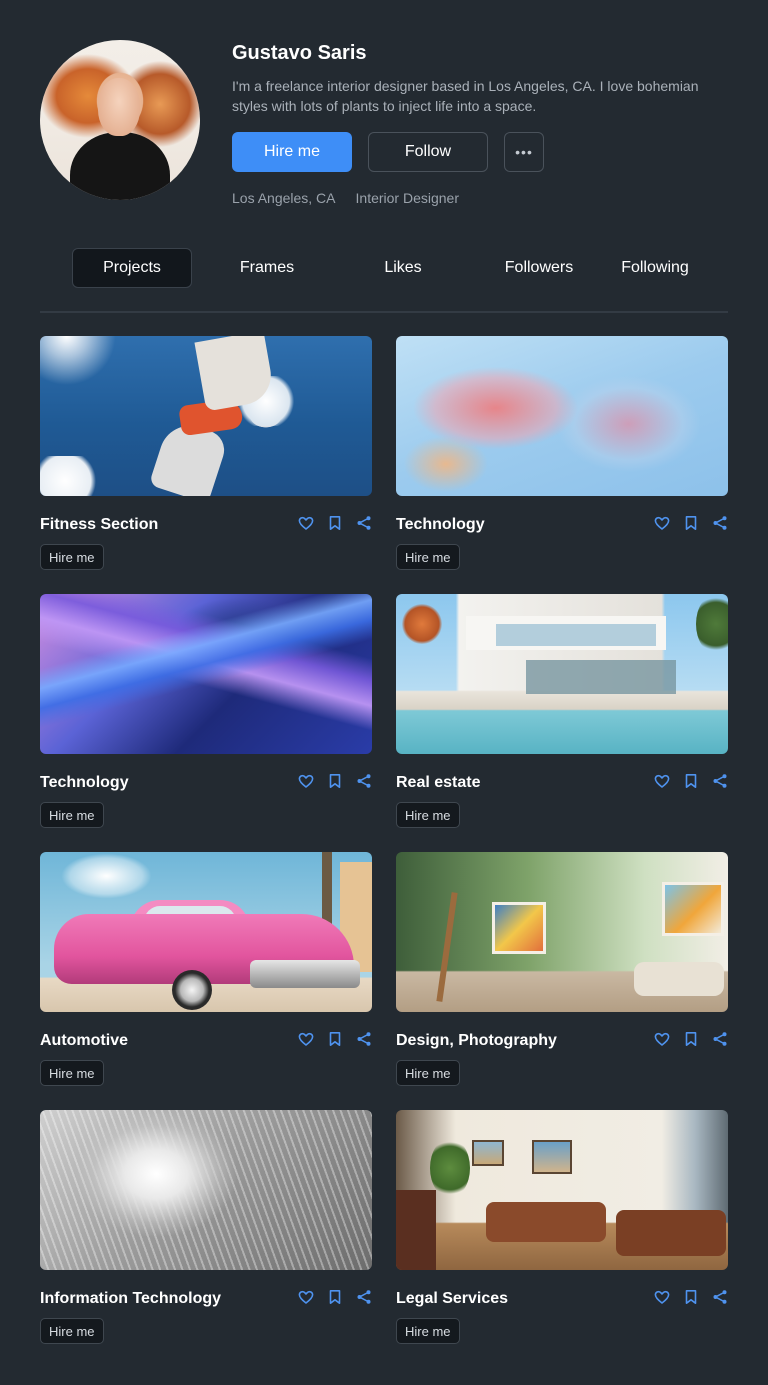 This screenshot has width=768, height=1385. Describe the element at coordinates (539, 268) in the screenshot. I see `tab-followers: Followers` at that location.